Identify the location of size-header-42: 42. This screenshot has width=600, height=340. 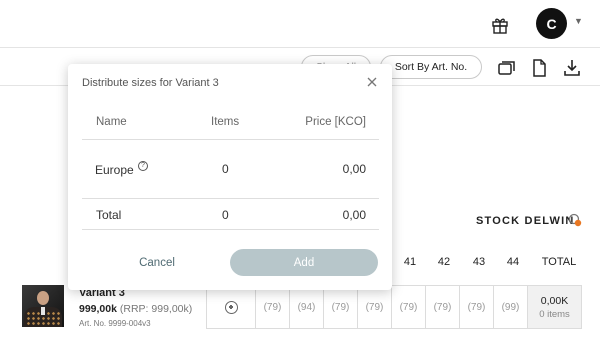
(444, 262).